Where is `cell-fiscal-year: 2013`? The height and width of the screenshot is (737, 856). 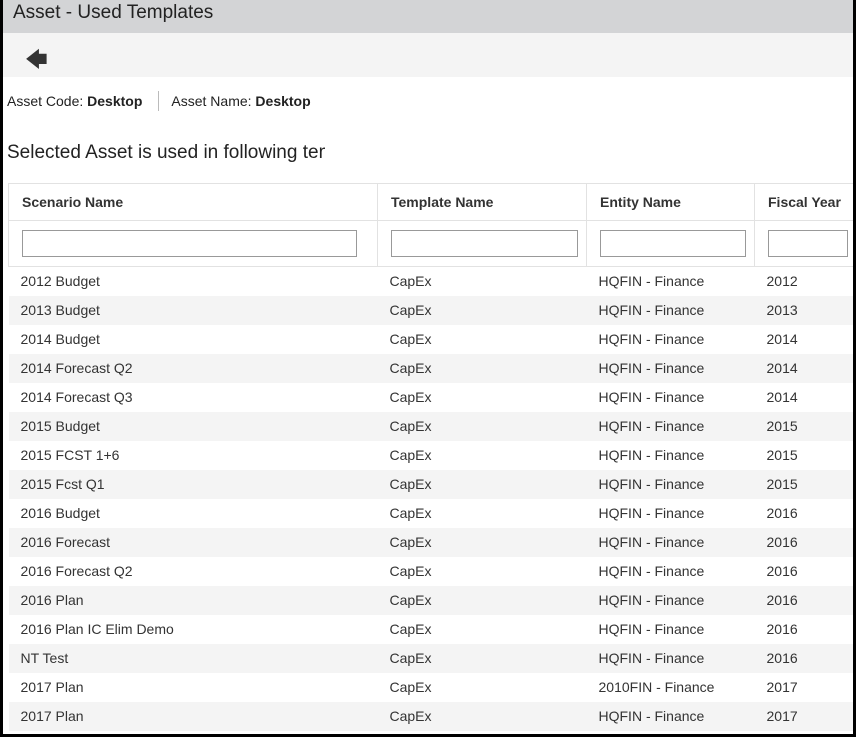
cell-fiscal-year: 2013 is located at coordinates (803, 310).